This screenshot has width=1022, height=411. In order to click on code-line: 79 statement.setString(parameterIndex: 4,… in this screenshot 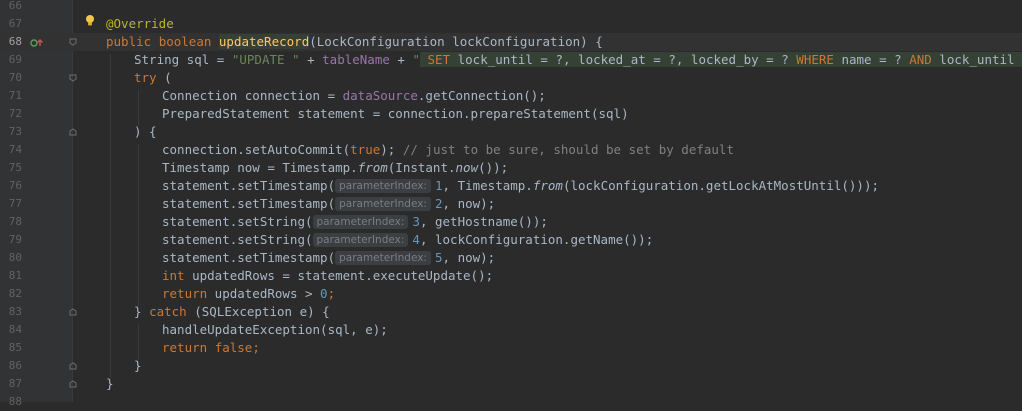, I will do `click(511, 240)`.